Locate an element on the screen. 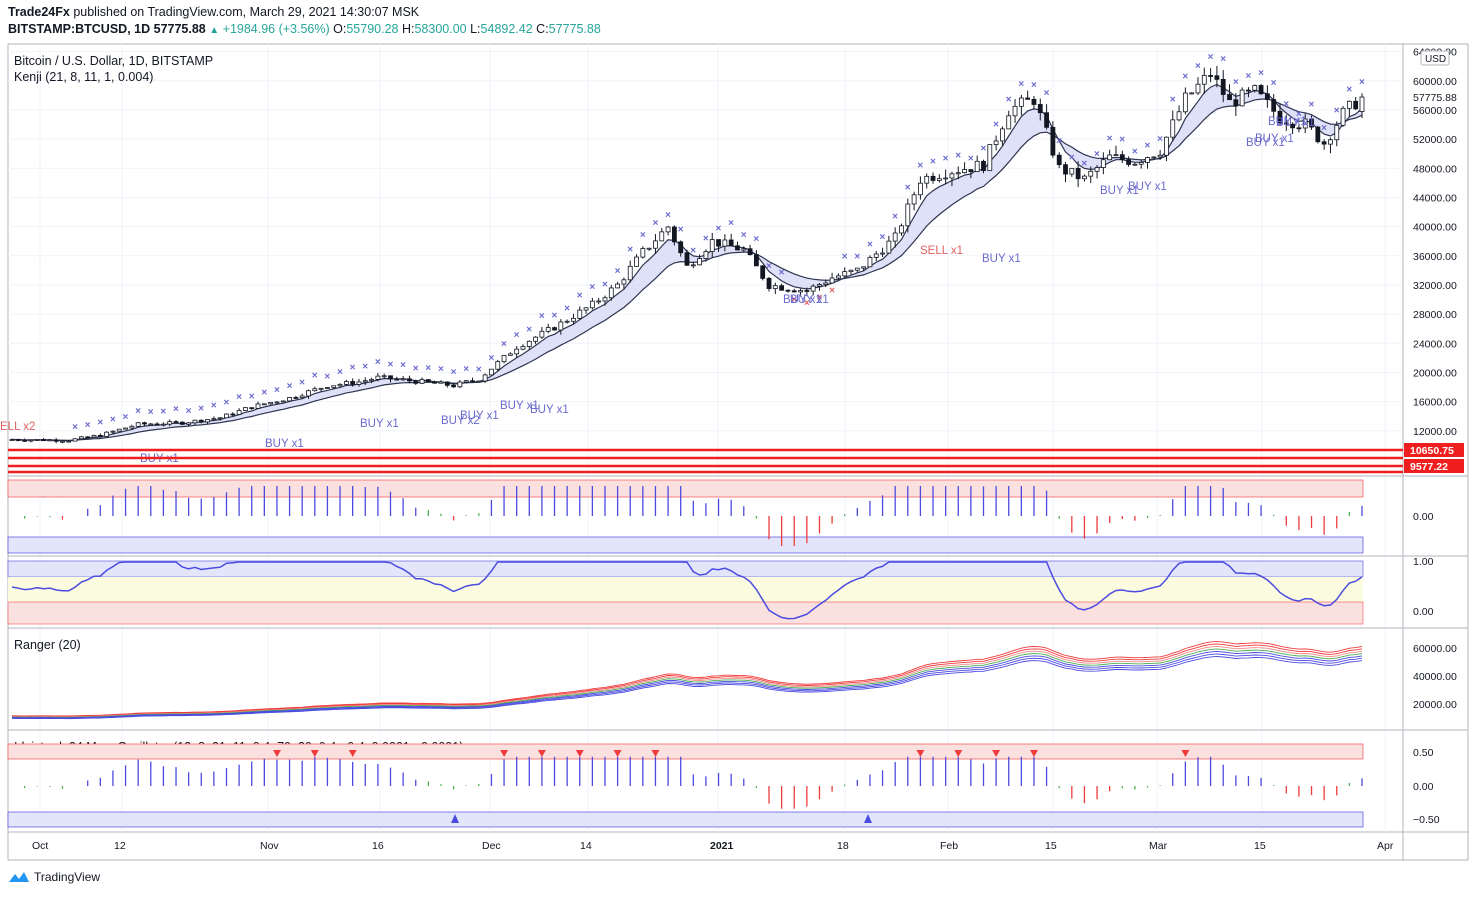 Image resolution: width=1475 pixels, height=897 pixels. tdi-axis-label: 0.00 is located at coordinates (1423, 612).